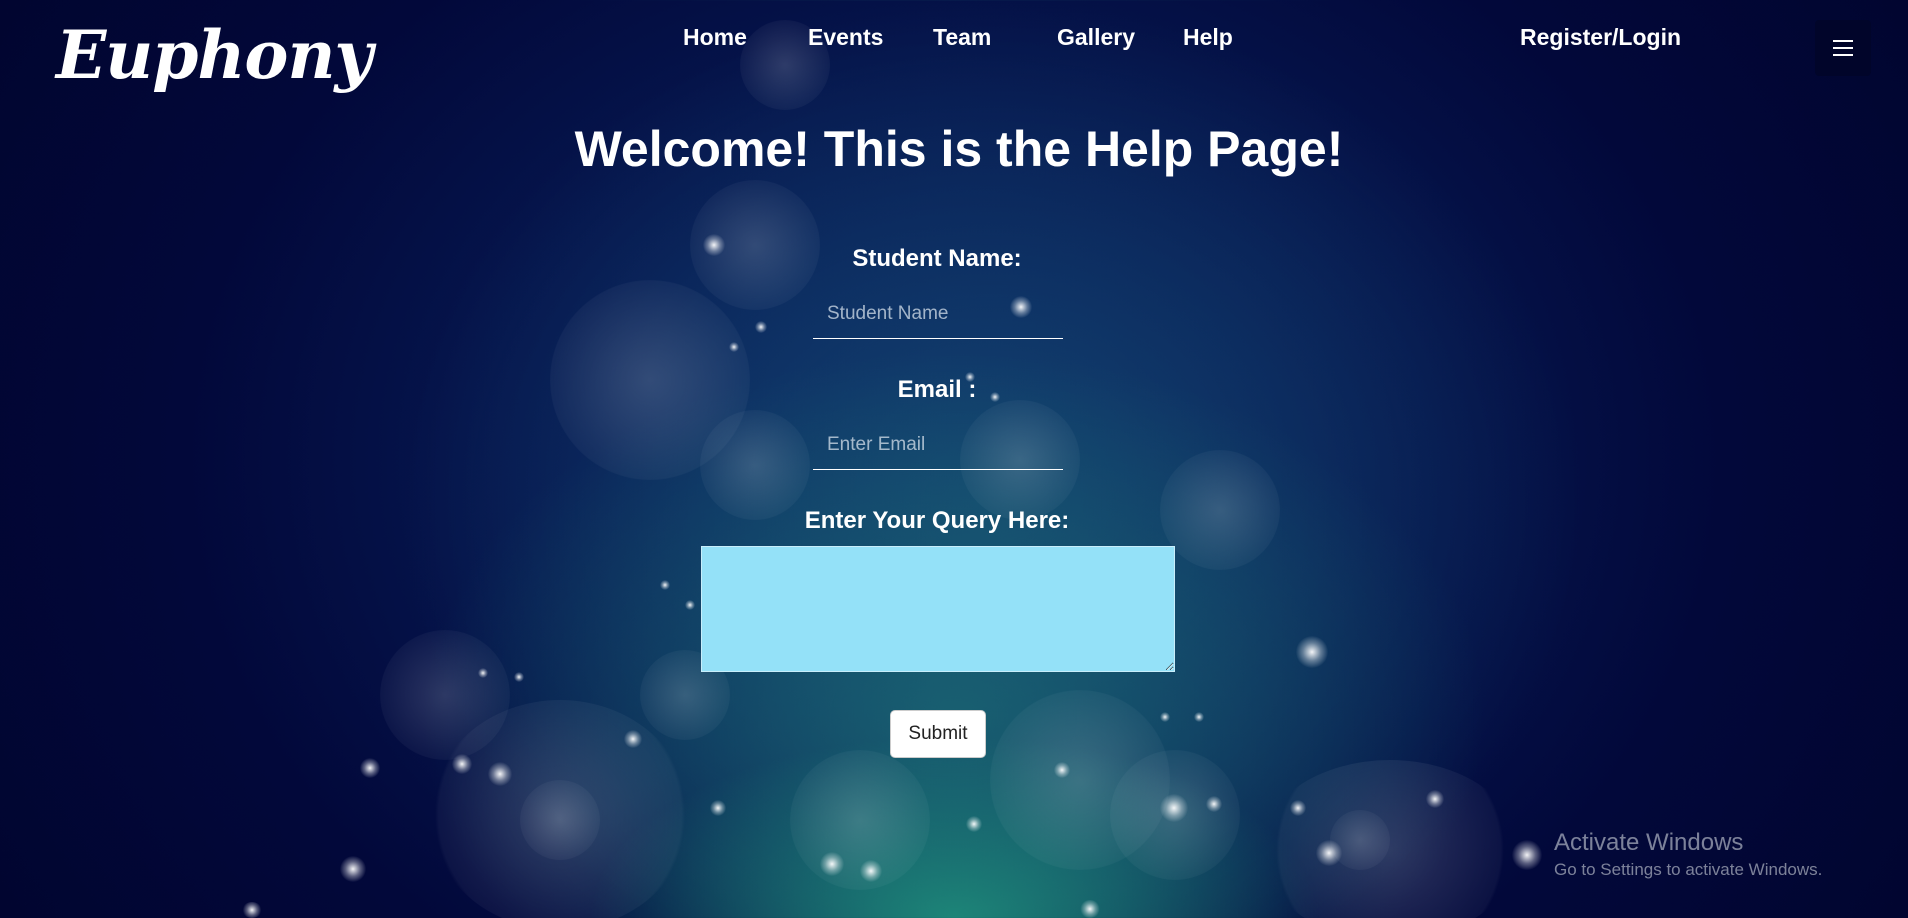 The height and width of the screenshot is (918, 1908). What do you see at coordinates (959, 149) in the screenshot?
I see `page-title: Welcome! This is the Help Page!` at bounding box center [959, 149].